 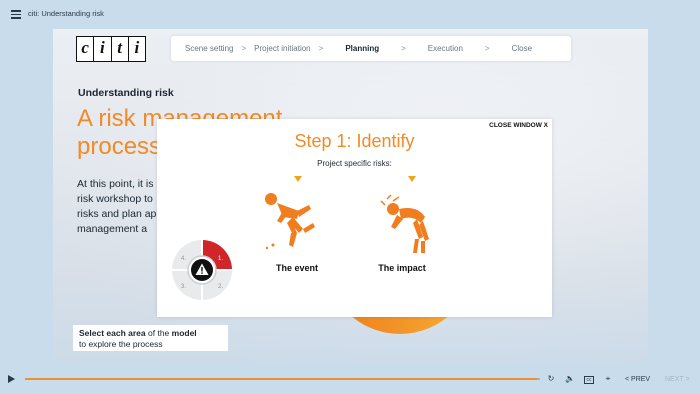 What do you see at coordinates (412, 179) in the screenshot?
I see `impact-marker-icon` at bounding box center [412, 179].